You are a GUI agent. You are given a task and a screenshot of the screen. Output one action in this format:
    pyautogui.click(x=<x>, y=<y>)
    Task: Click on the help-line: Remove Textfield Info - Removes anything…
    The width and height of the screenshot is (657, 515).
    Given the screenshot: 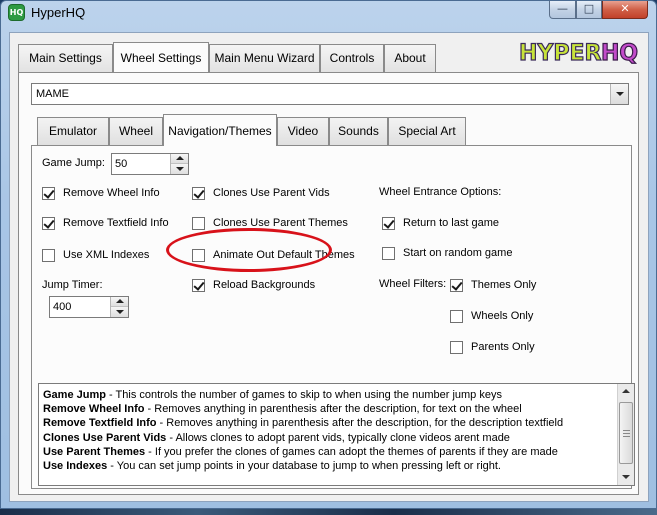 What is the action you would take?
    pyautogui.click(x=328, y=423)
    